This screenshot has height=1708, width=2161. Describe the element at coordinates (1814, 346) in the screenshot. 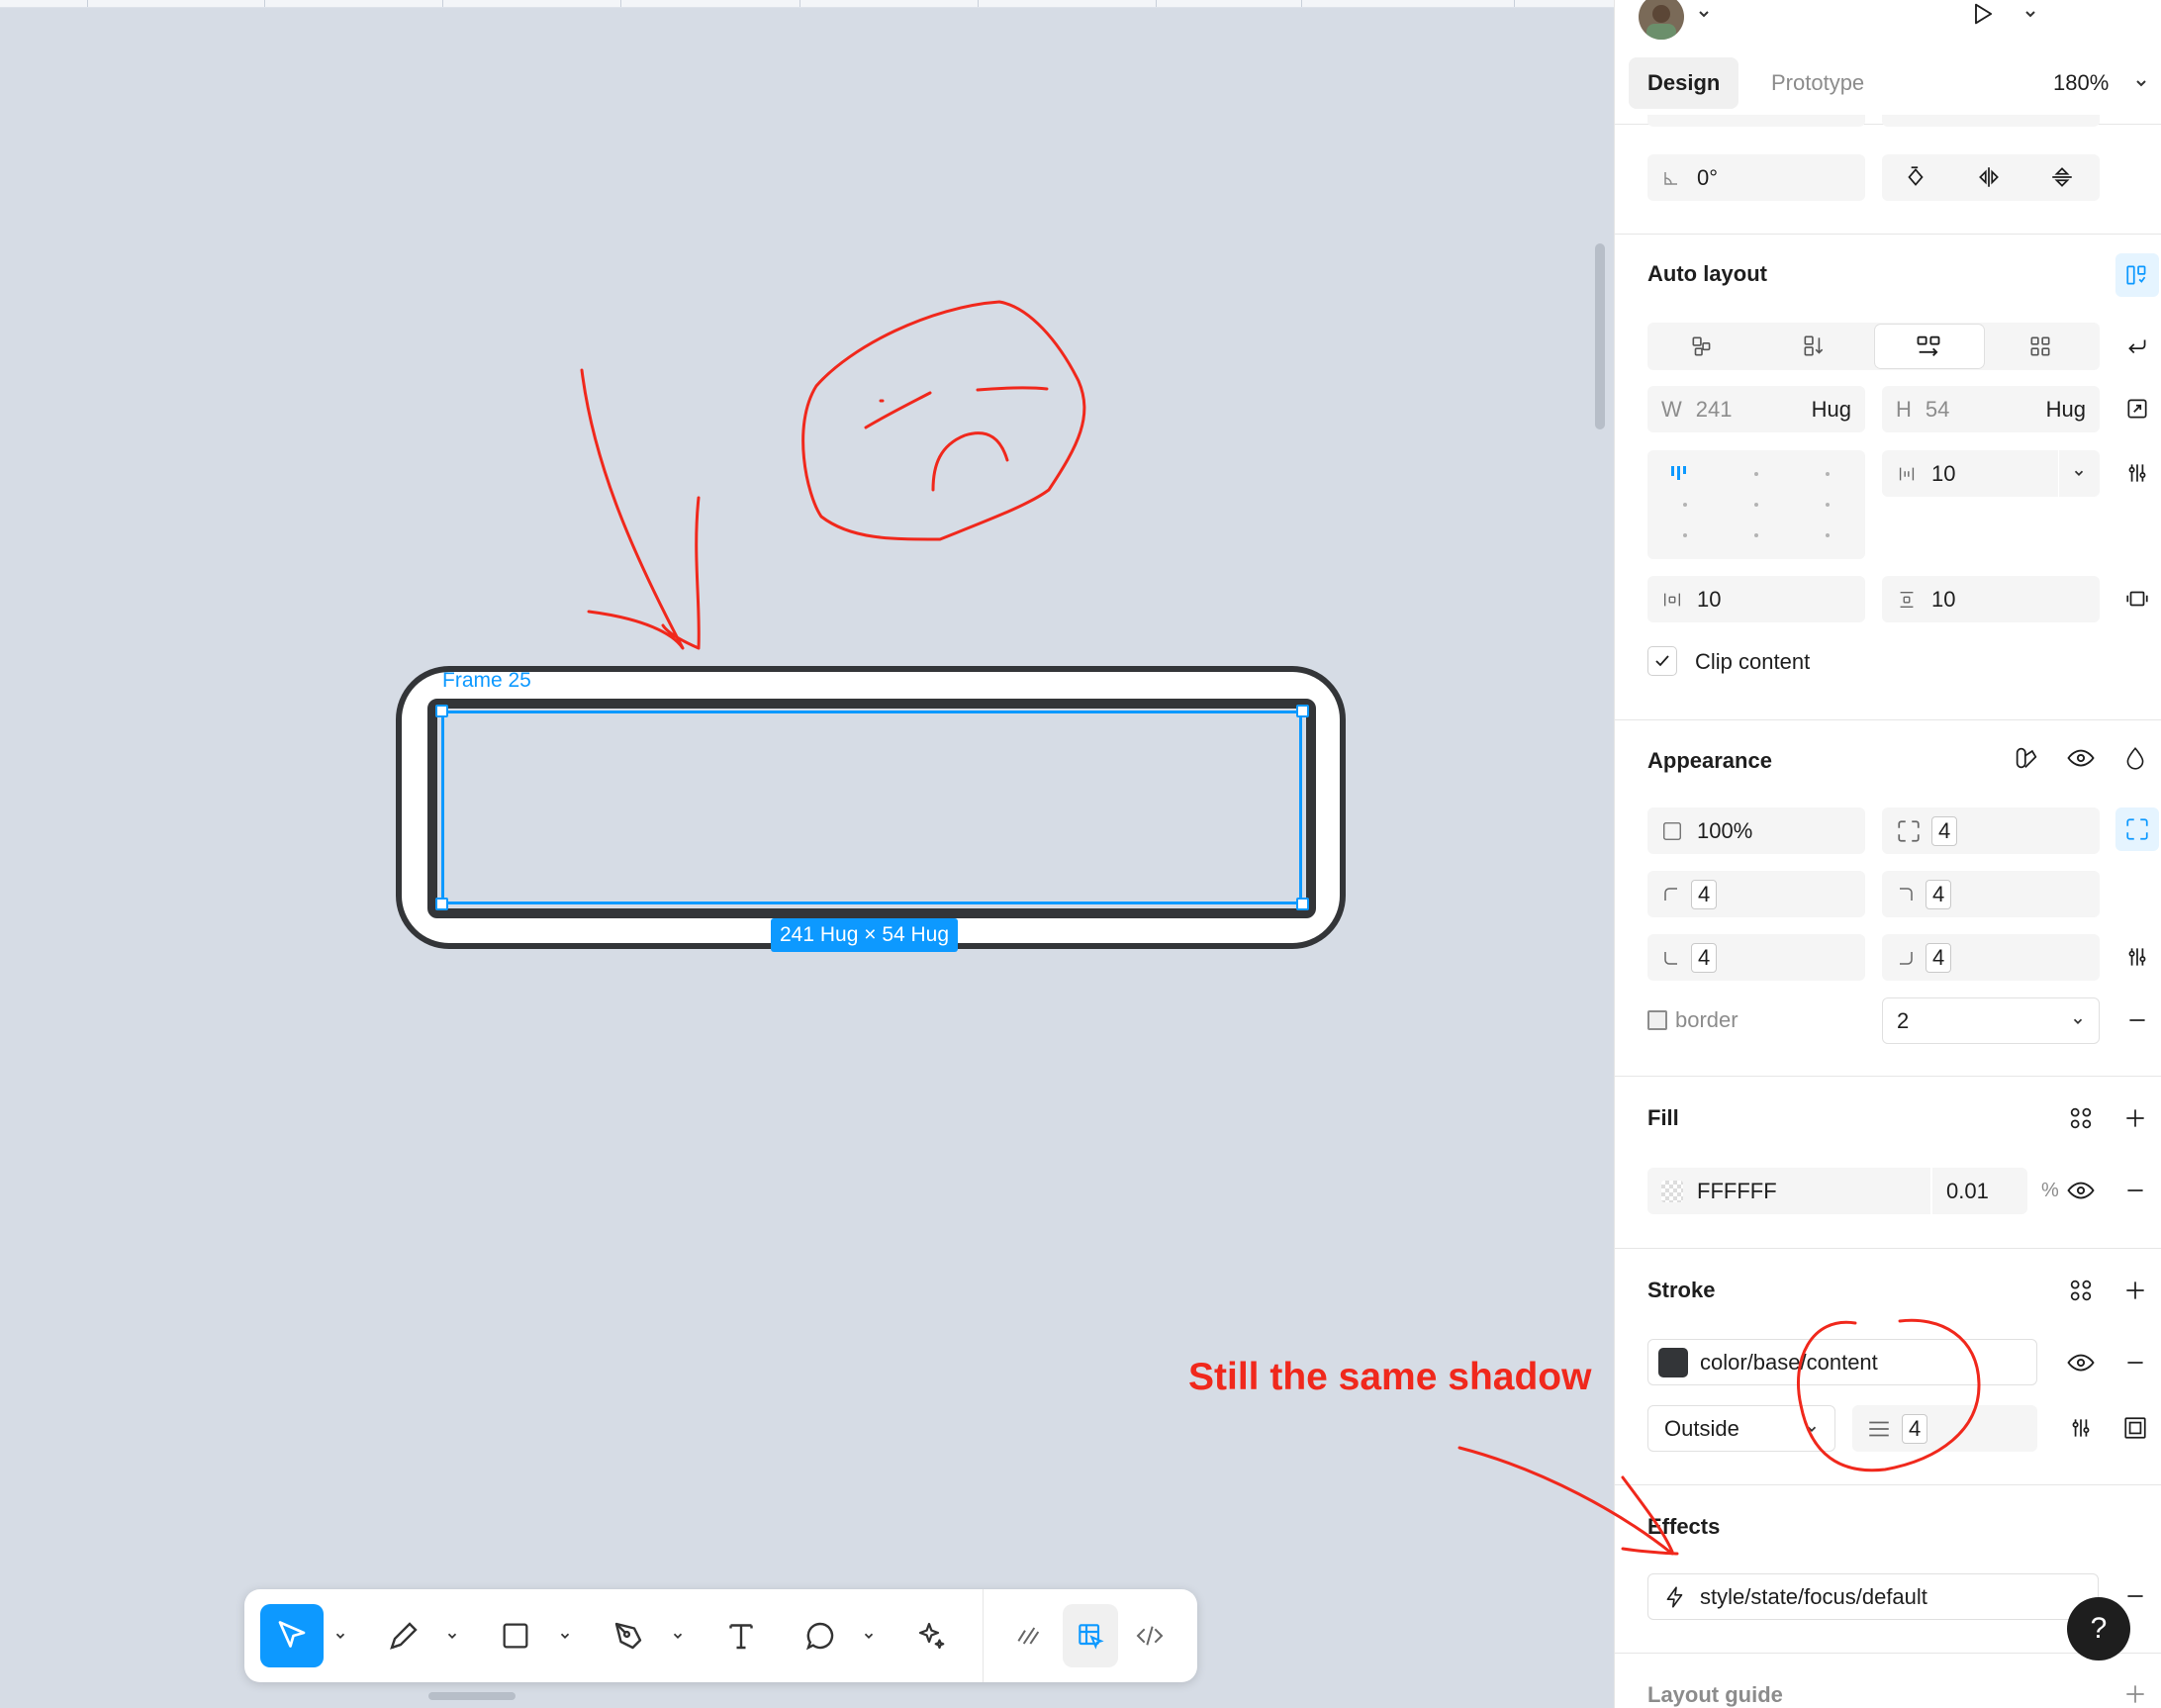

I see `layout-vertical-icon` at that location.